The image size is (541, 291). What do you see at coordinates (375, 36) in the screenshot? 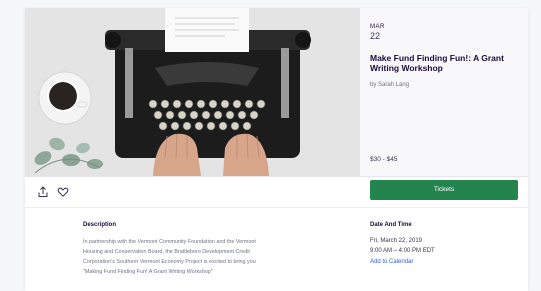
I see `event-day: 22` at bounding box center [375, 36].